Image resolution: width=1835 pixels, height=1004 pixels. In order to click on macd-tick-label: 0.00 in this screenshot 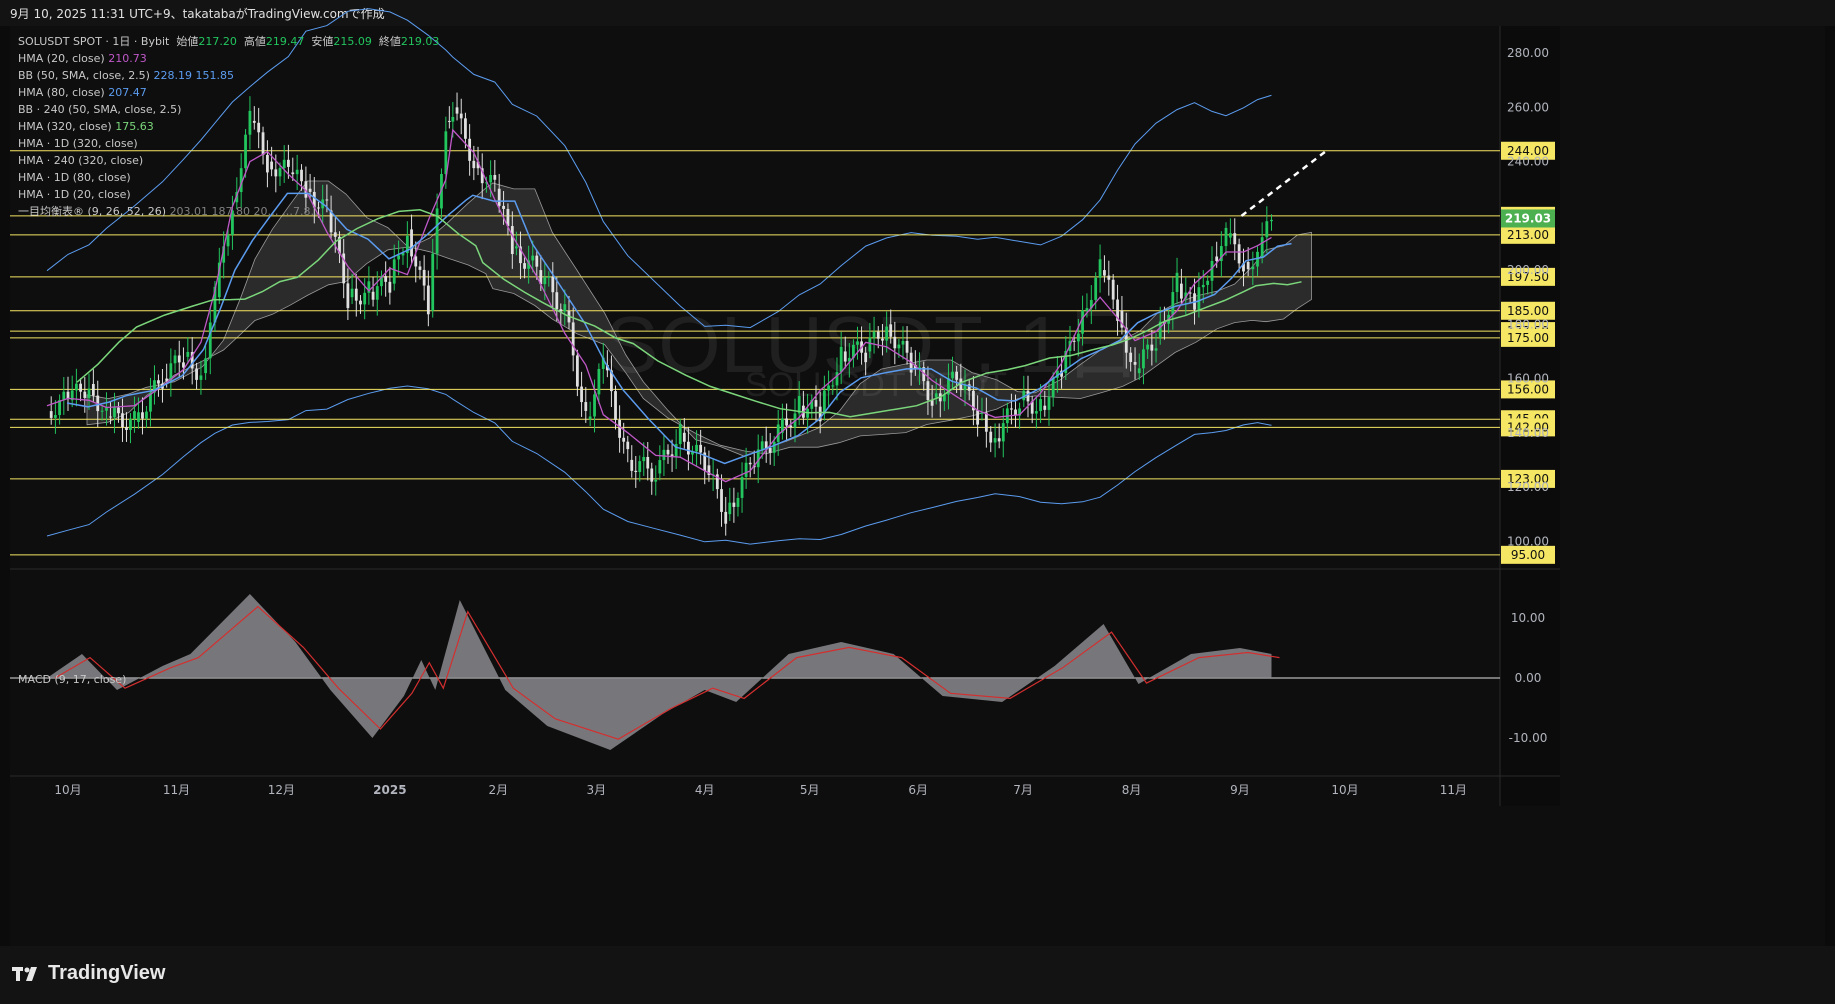, I will do `click(1528, 678)`.